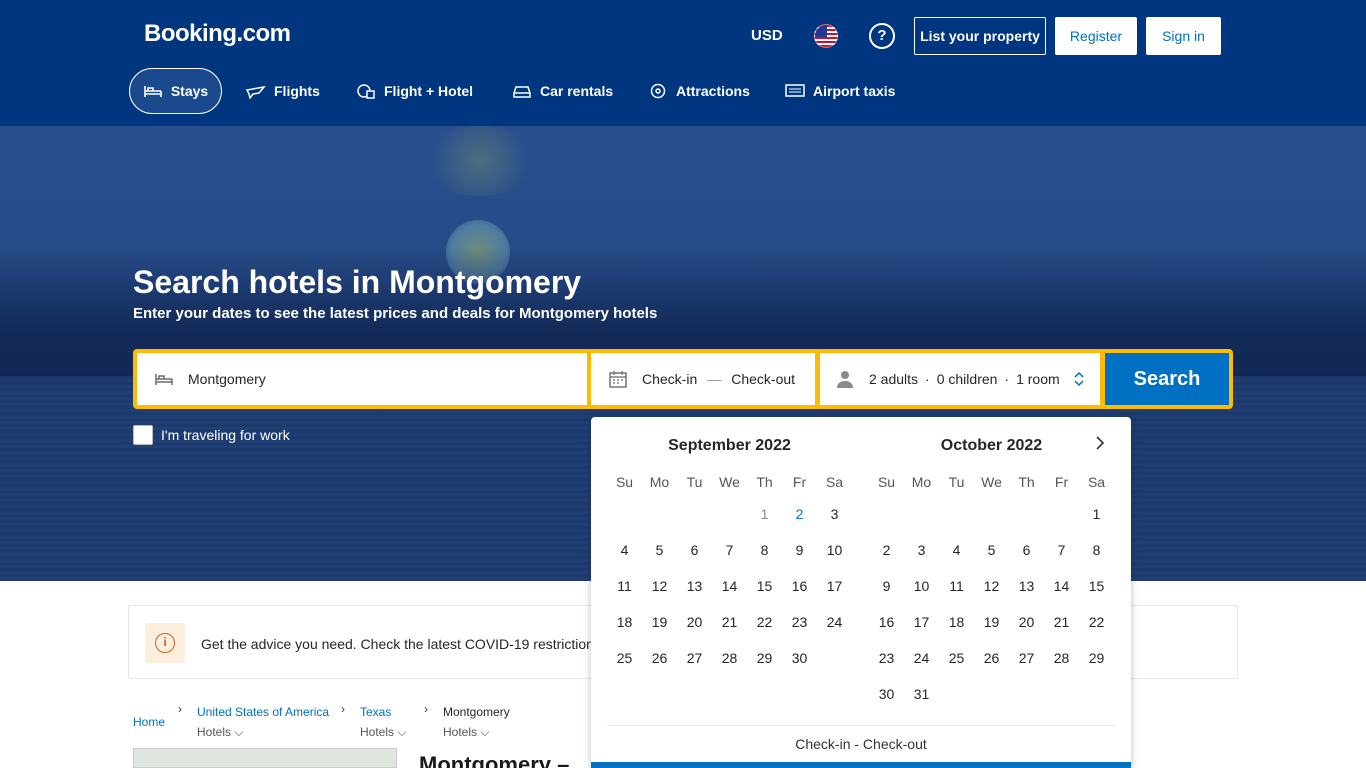  What do you see at coordinates (699, 91) in the screenshot?
I see `nav-tab-attractions: Attractions` at bounding box center [699, 91].